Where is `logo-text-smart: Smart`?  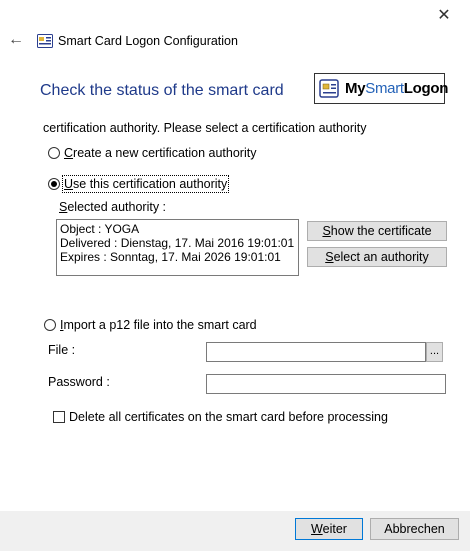
logo-text-smart: Smart is located at coordinates (384, 88).